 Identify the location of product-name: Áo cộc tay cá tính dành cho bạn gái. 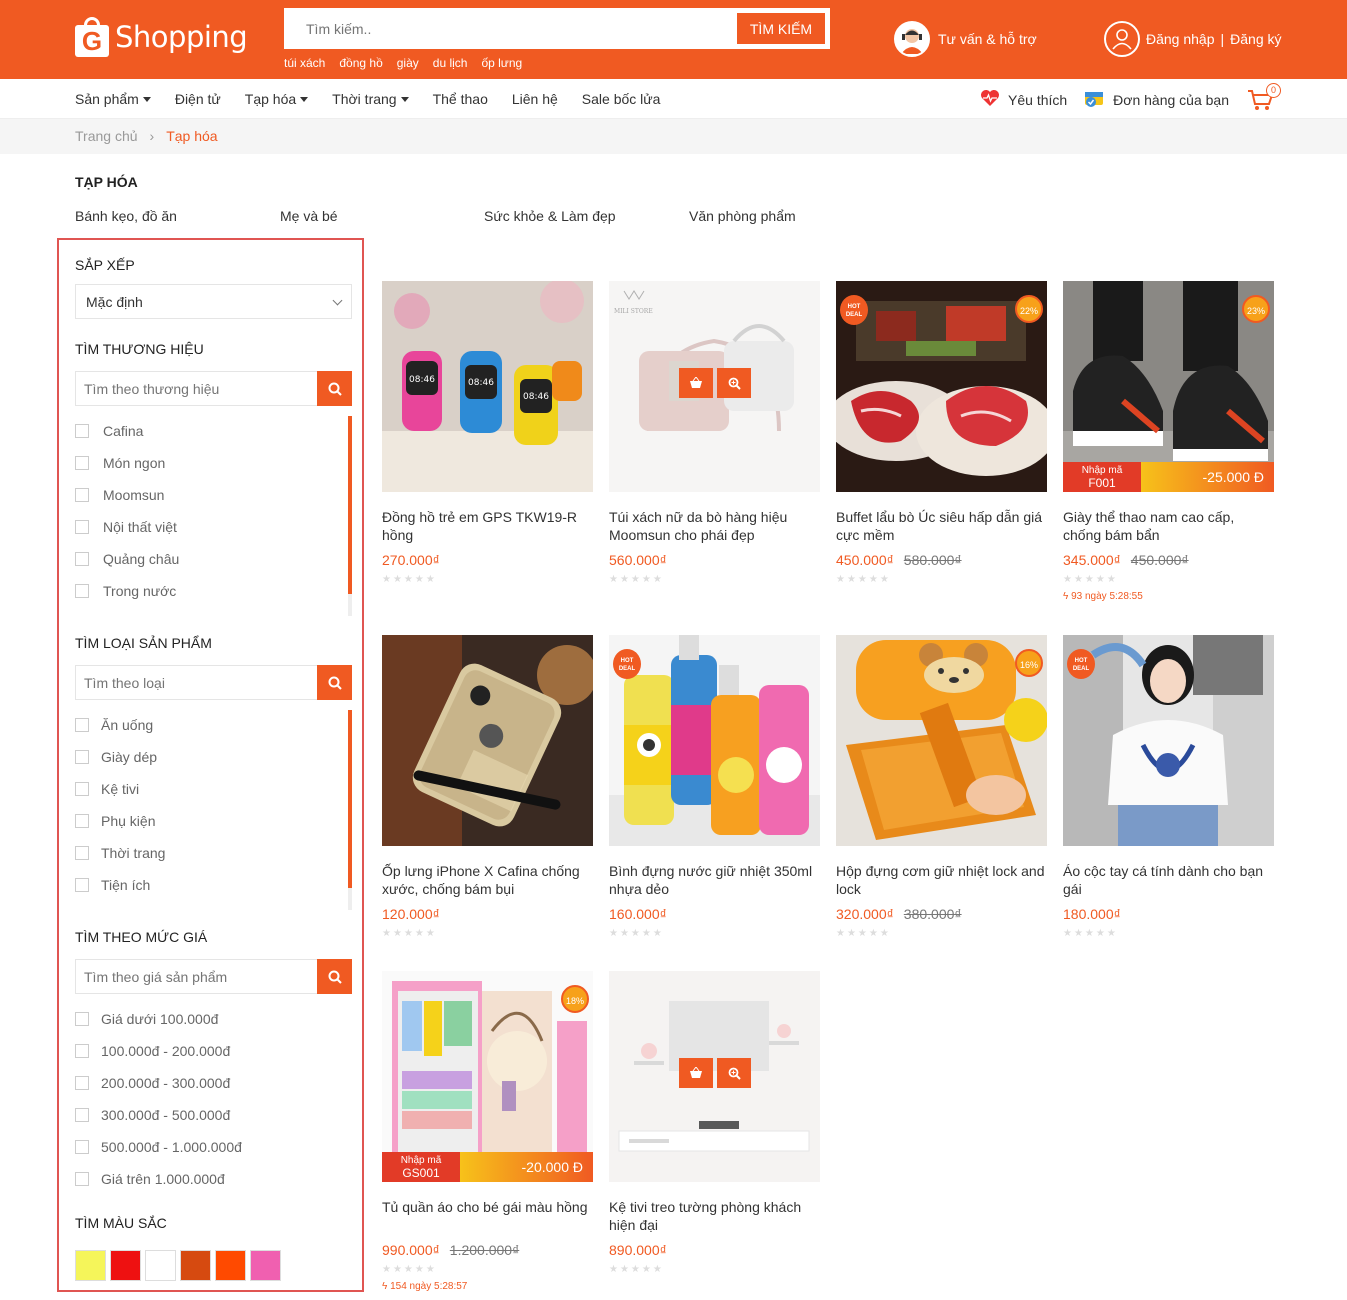
(1169, 880).